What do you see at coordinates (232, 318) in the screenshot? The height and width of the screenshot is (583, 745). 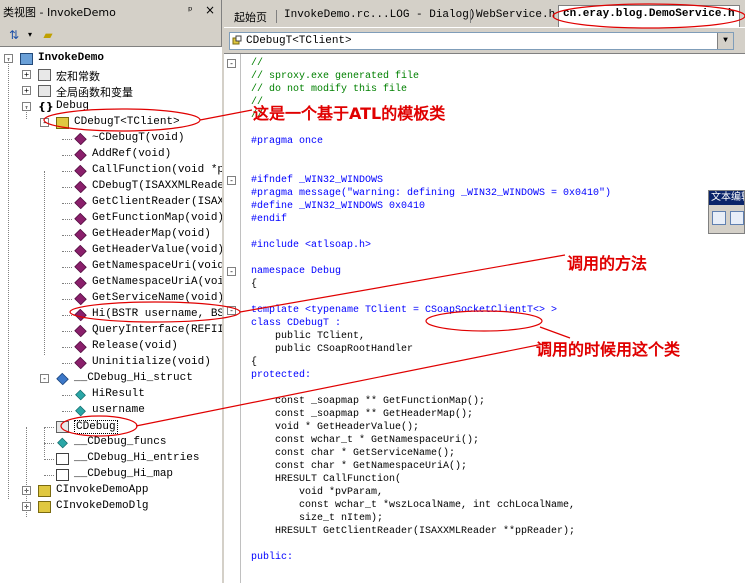 I see `fold-gutter: - - - -` at bounding box center [232, 318].